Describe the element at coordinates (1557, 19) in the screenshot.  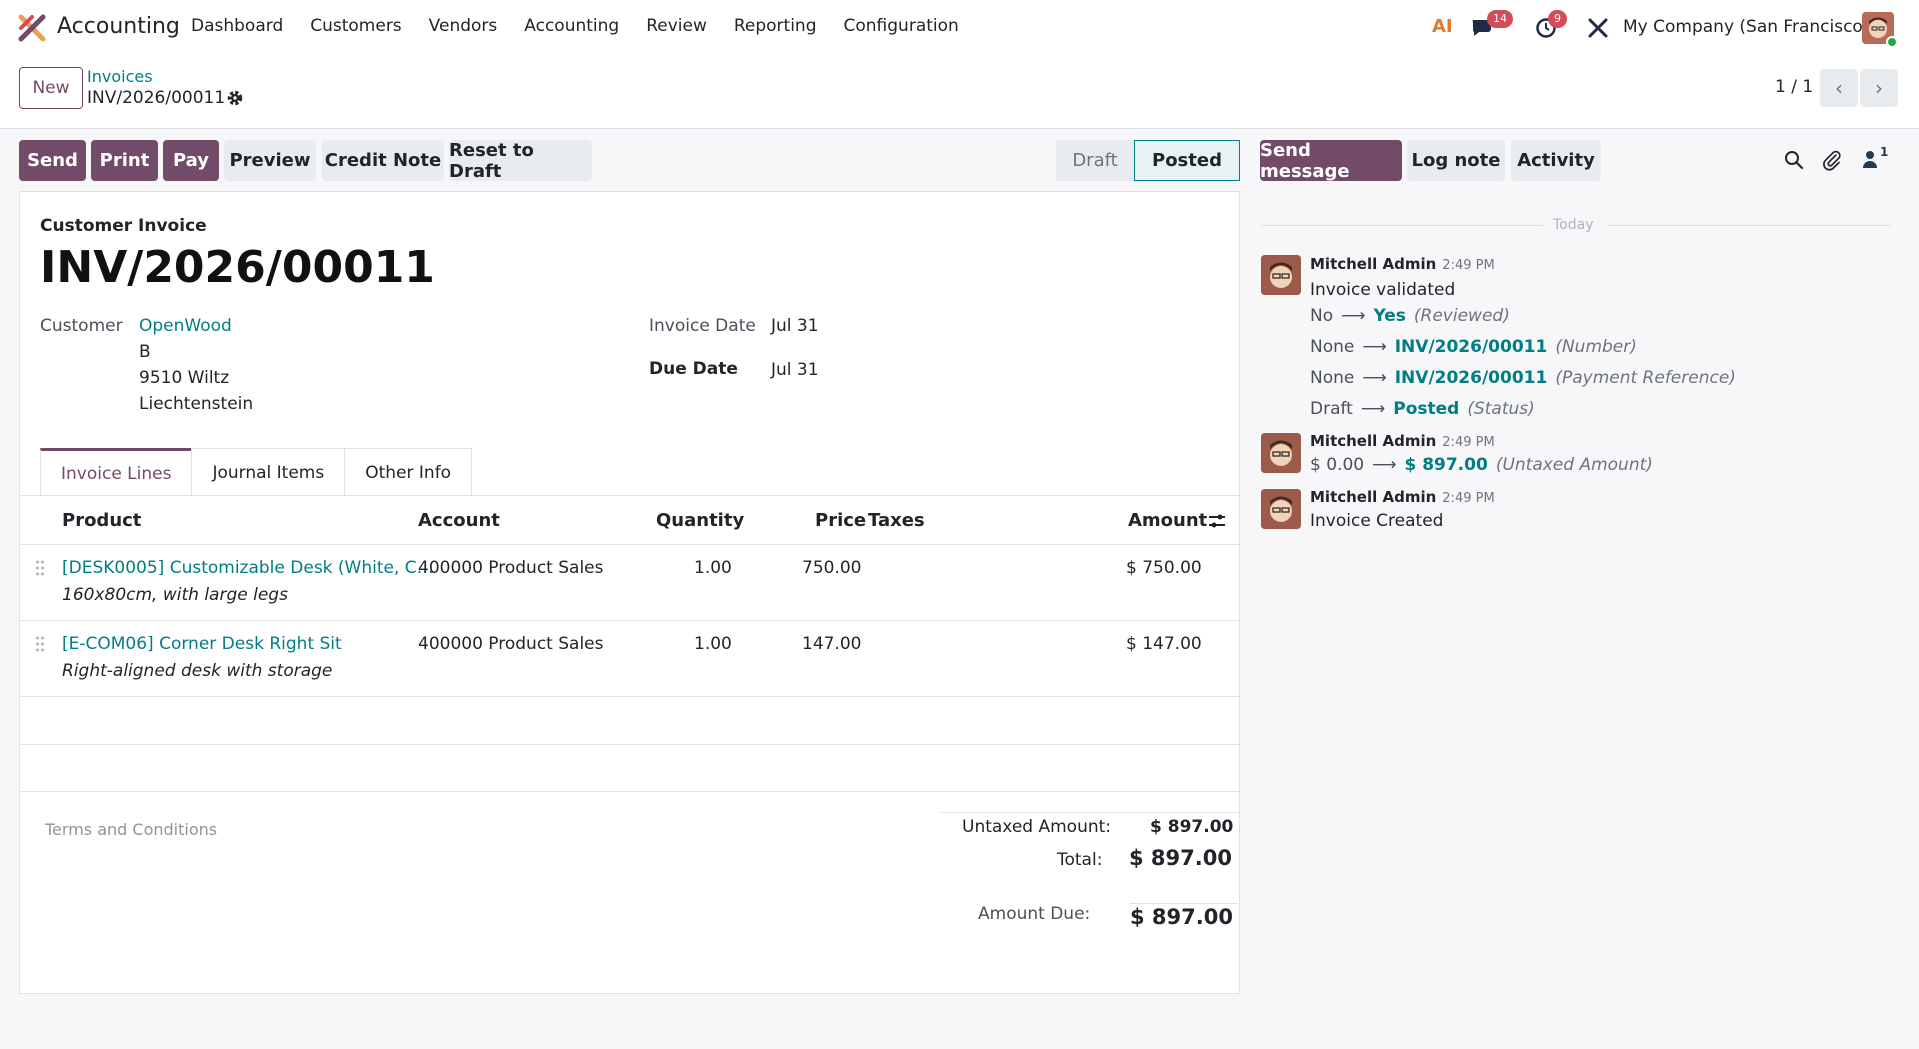
I see `activities-badge: 9` at that location.